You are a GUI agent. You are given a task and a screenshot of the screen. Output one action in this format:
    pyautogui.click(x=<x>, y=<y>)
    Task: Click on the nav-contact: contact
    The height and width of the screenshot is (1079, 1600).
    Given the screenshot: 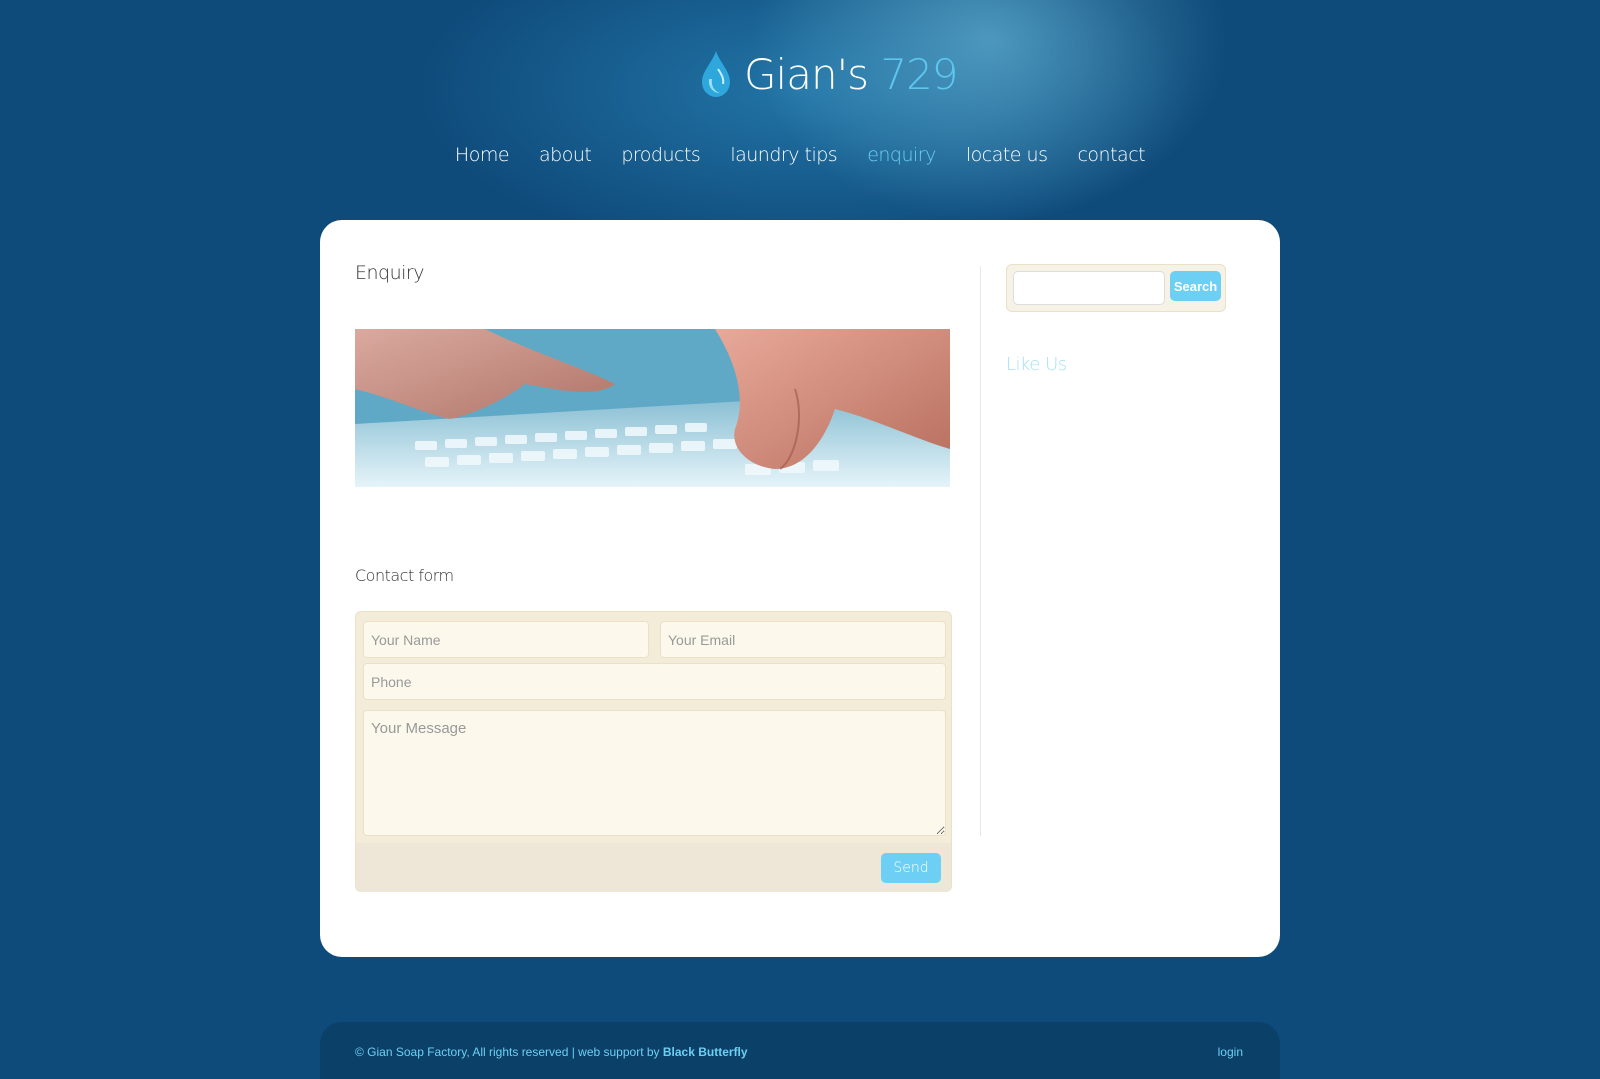 What is the action you would take?
    pyautogui.click(x=1111, y=155)
    